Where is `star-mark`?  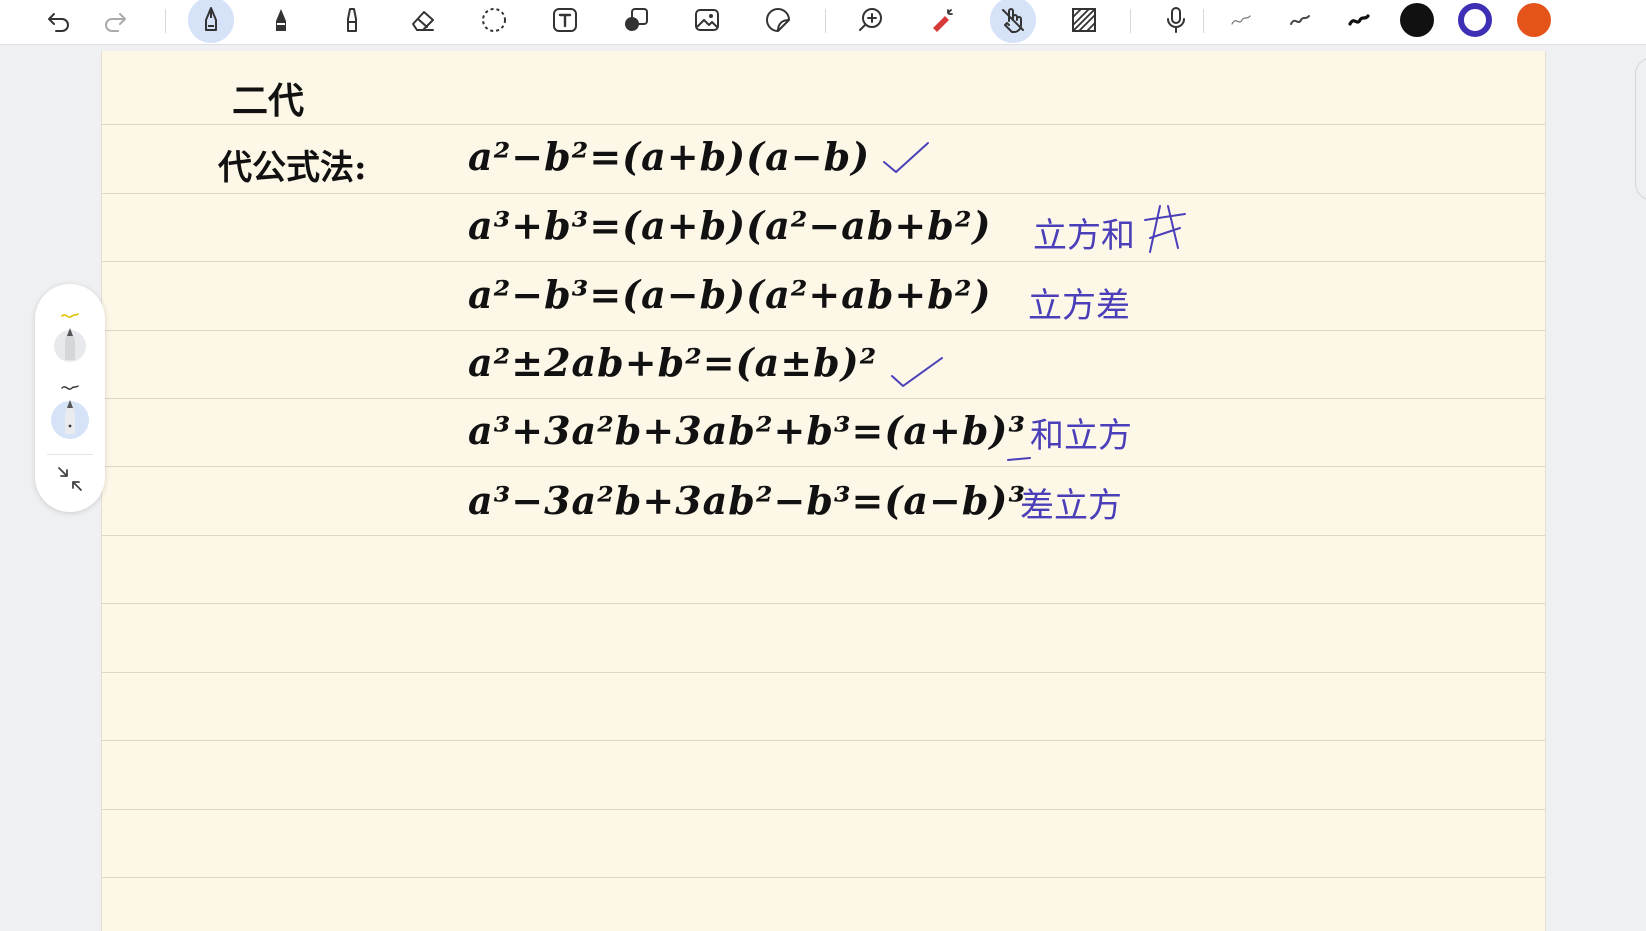
star-mark is located at coordinates (1165, 229).